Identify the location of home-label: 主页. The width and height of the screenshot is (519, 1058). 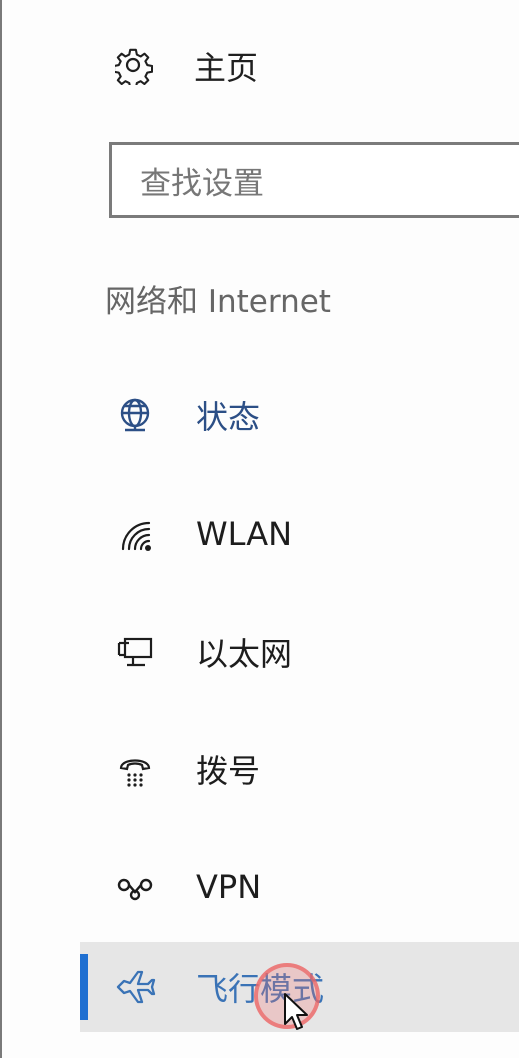
(226, 68).